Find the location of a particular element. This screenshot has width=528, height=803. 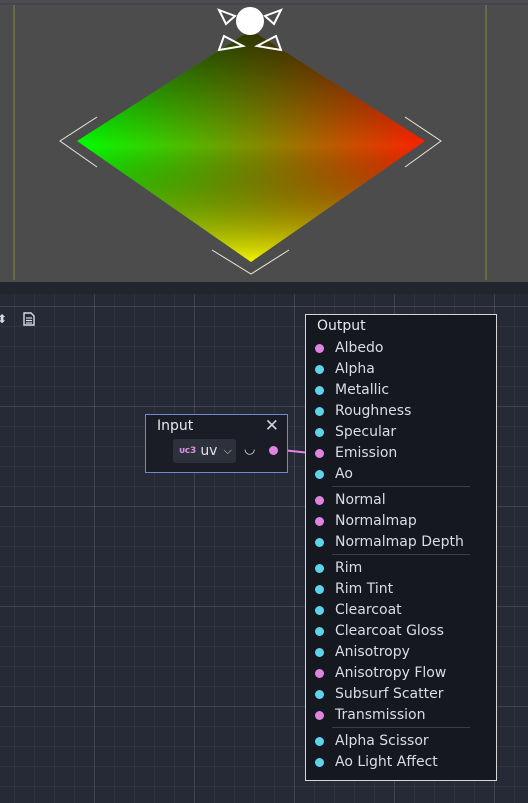

port-ao is located at coordinates (319, 474).